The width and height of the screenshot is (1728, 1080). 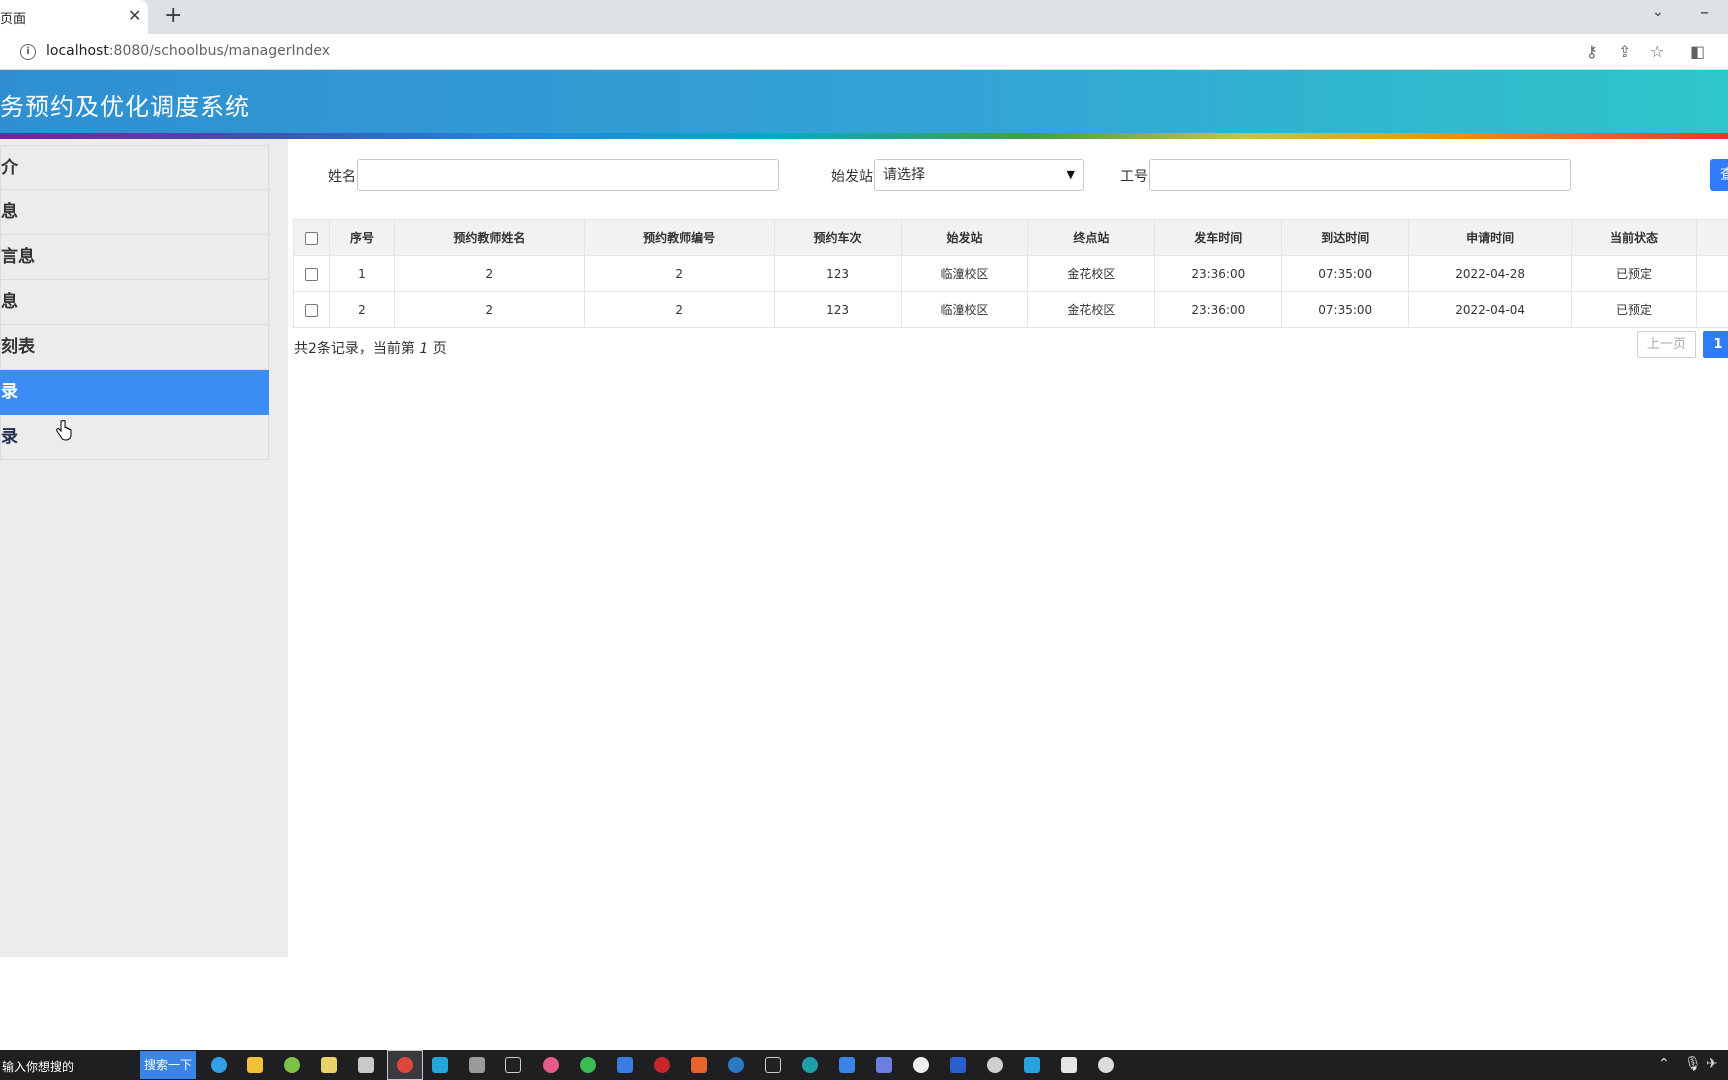 What do you see at coordinates (699, 1065) in the screenshot?
I see `app-orange-icon` at bounding box center [699, 1065].